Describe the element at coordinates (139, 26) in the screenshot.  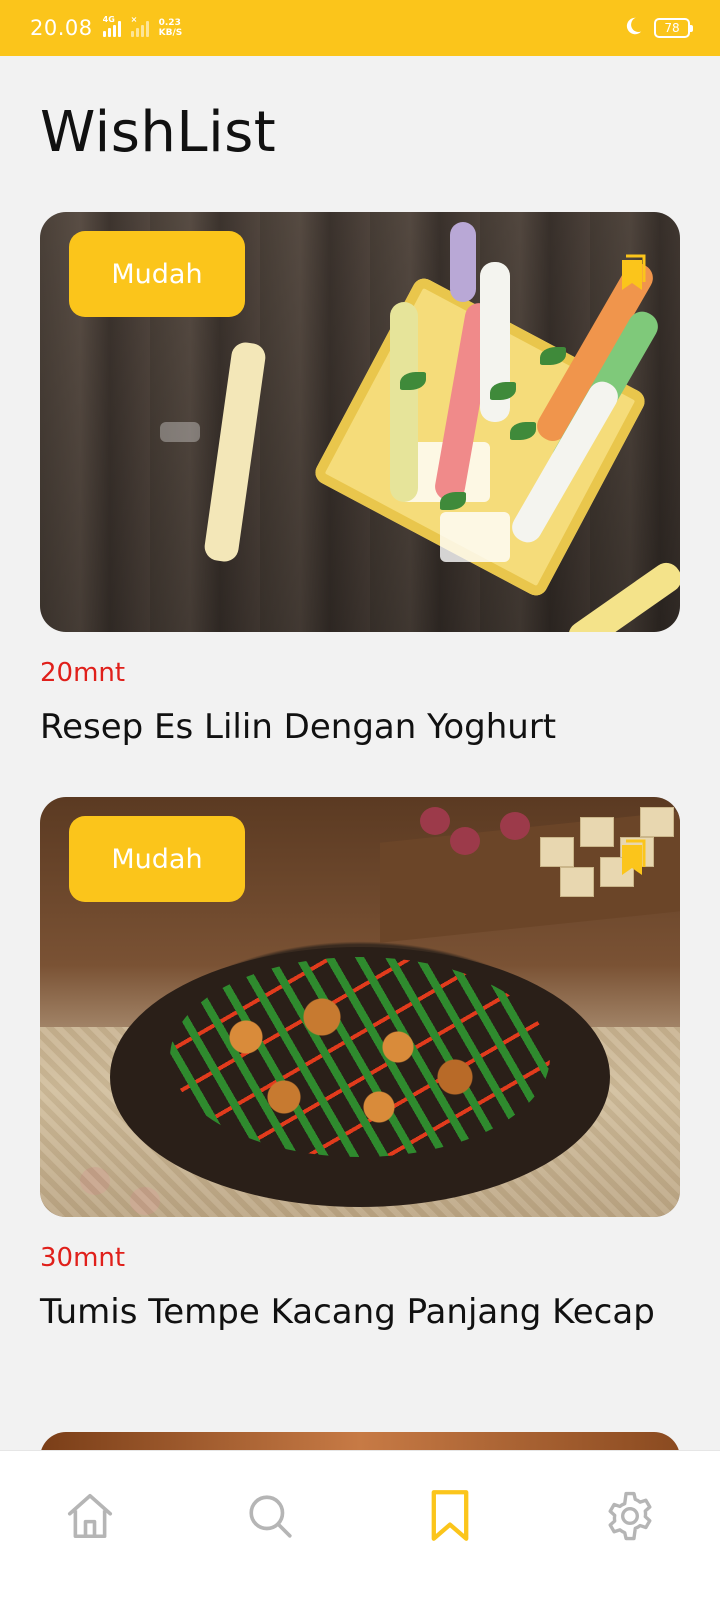
I see `signal-secondary-icon: ×` at that location.